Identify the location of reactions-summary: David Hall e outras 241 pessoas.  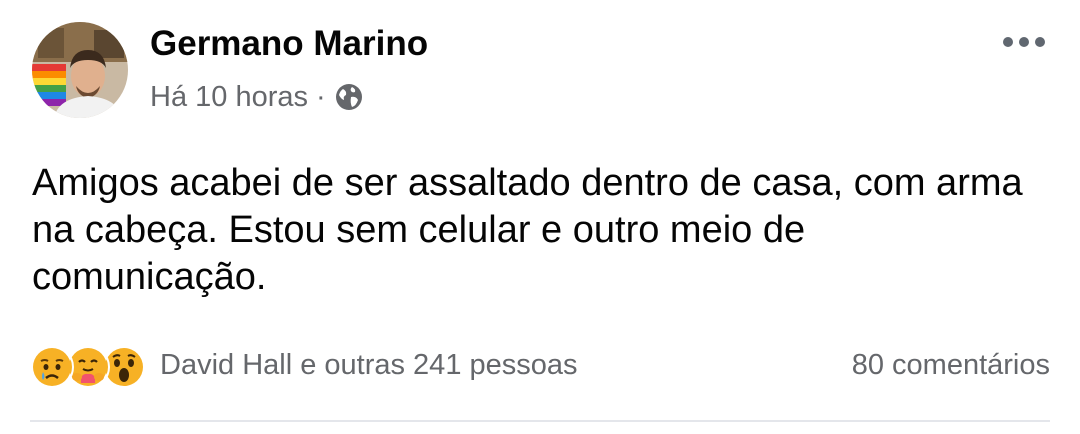
(369, 365).